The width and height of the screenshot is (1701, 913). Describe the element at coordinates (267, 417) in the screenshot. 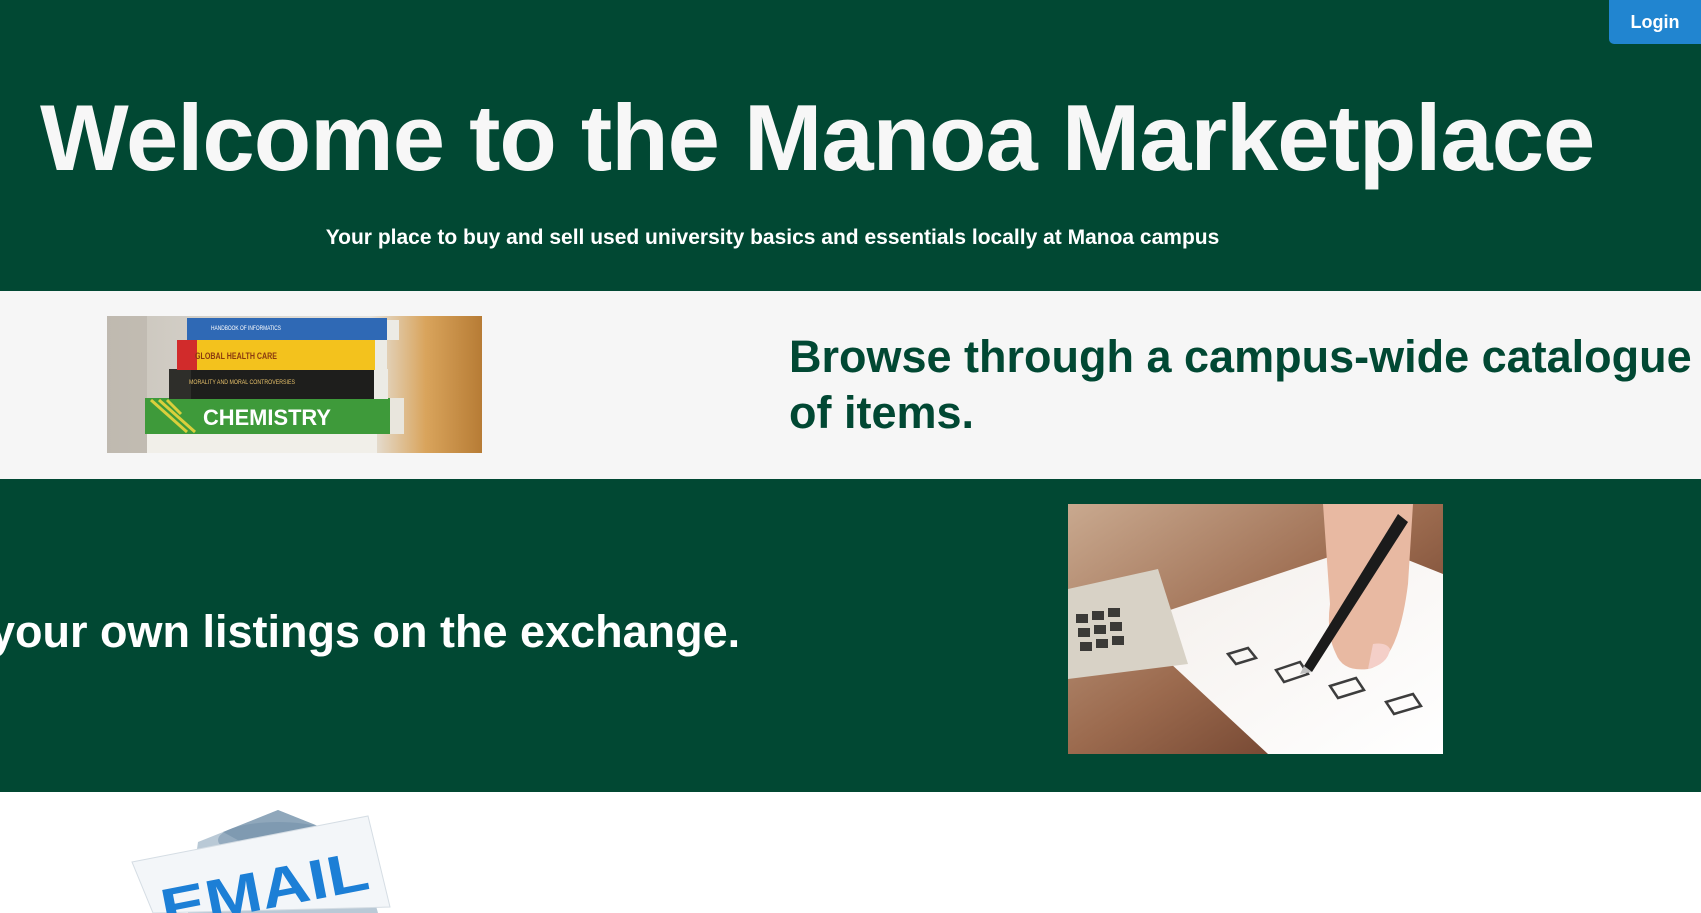

I see `book-chemistry-label: CHEMISTRY` at that location.